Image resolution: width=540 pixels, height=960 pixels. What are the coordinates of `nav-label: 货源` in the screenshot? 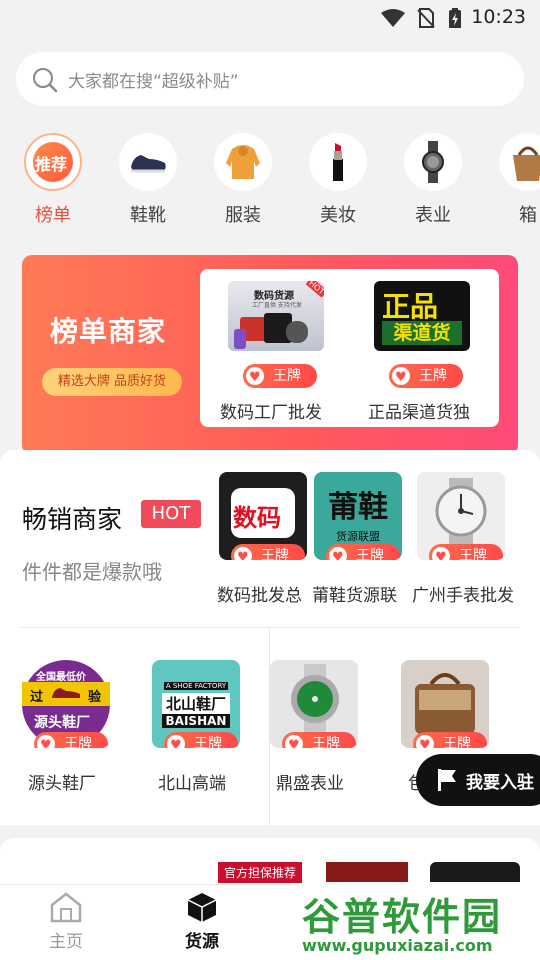 It's located at (202, 942).